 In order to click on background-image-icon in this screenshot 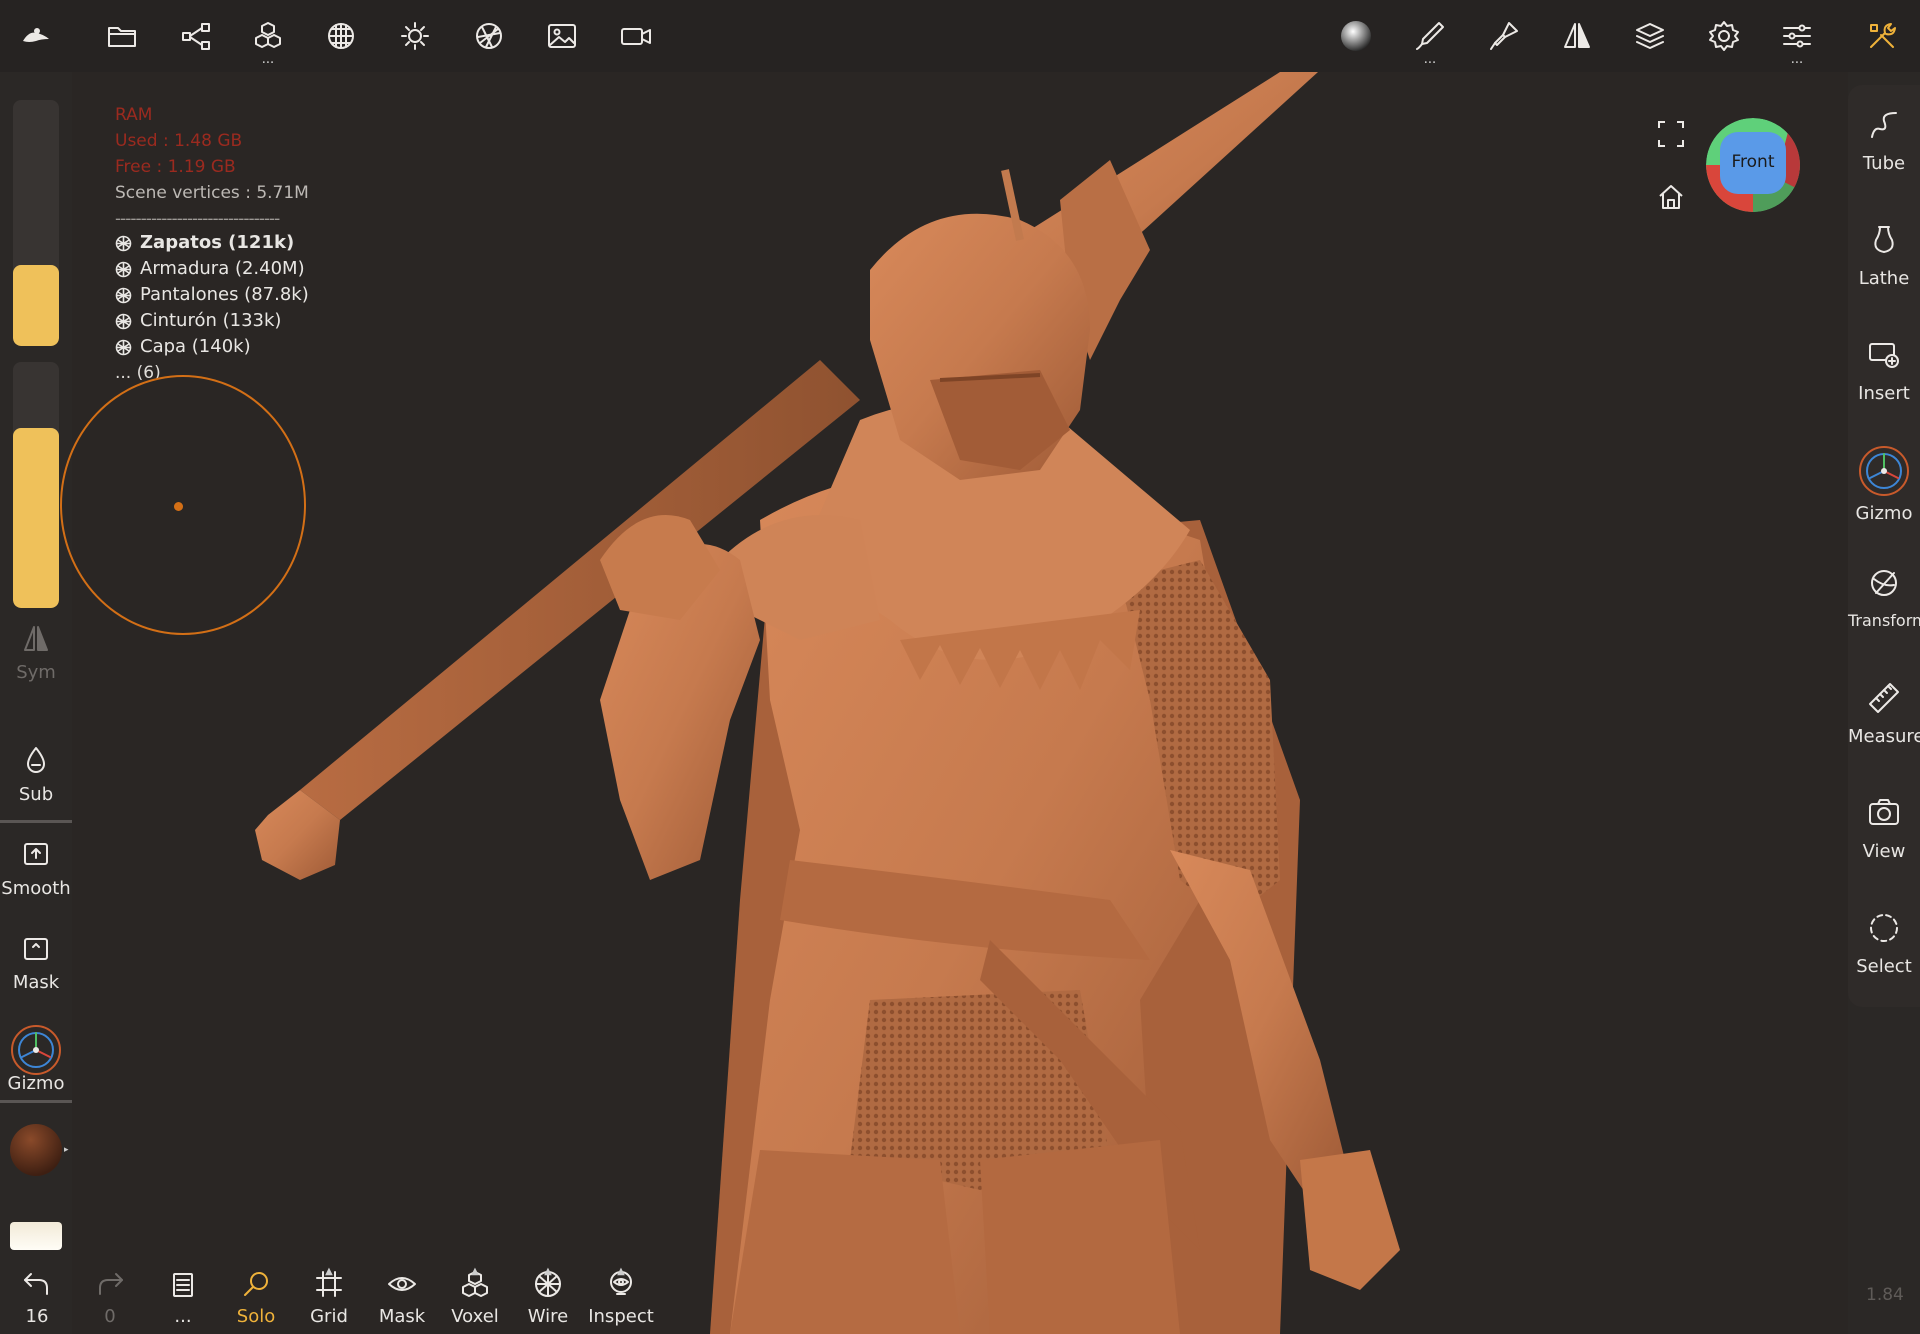, I will do `click(562, 36)`.